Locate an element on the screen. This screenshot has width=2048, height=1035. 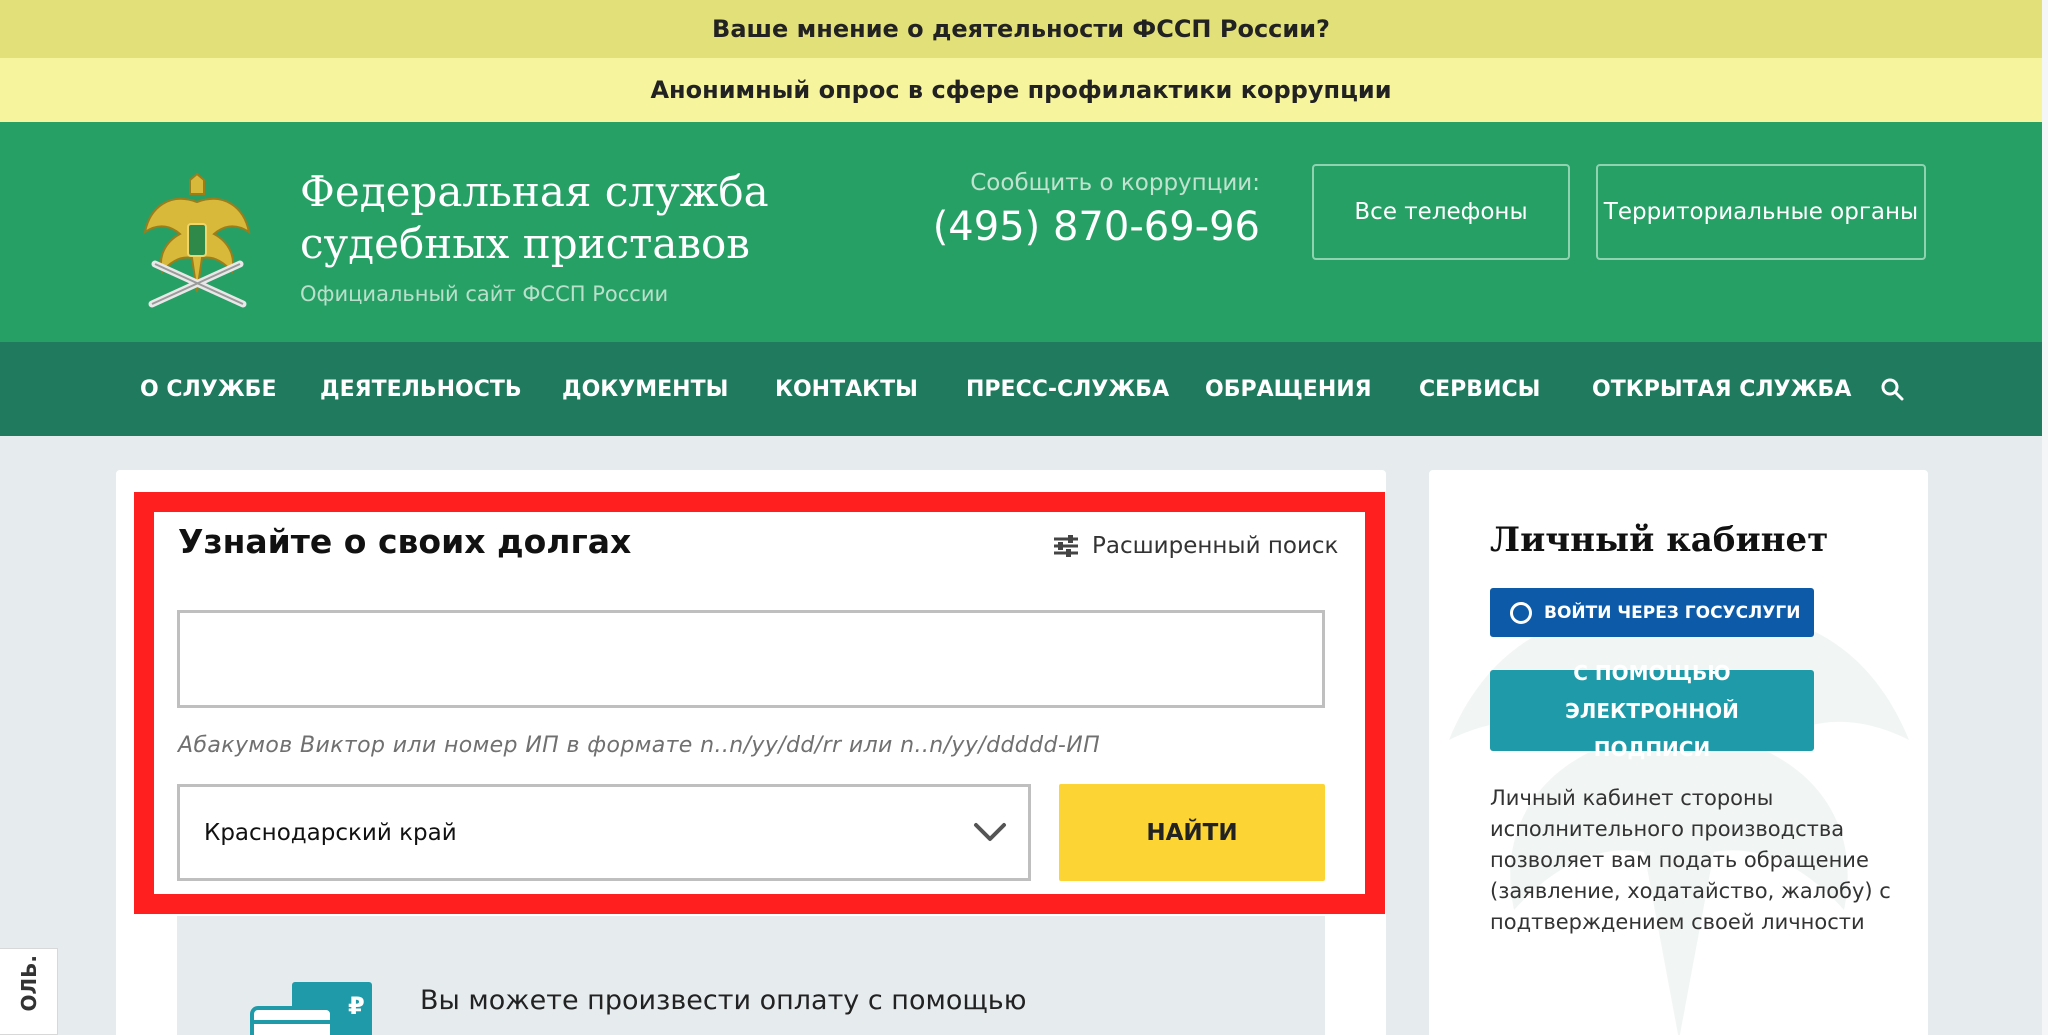
gosuslugi-label: ВОЙТИ ЧЕРЕЗ ГОСУСЛУГИ is located at coordinates (1672, 613).